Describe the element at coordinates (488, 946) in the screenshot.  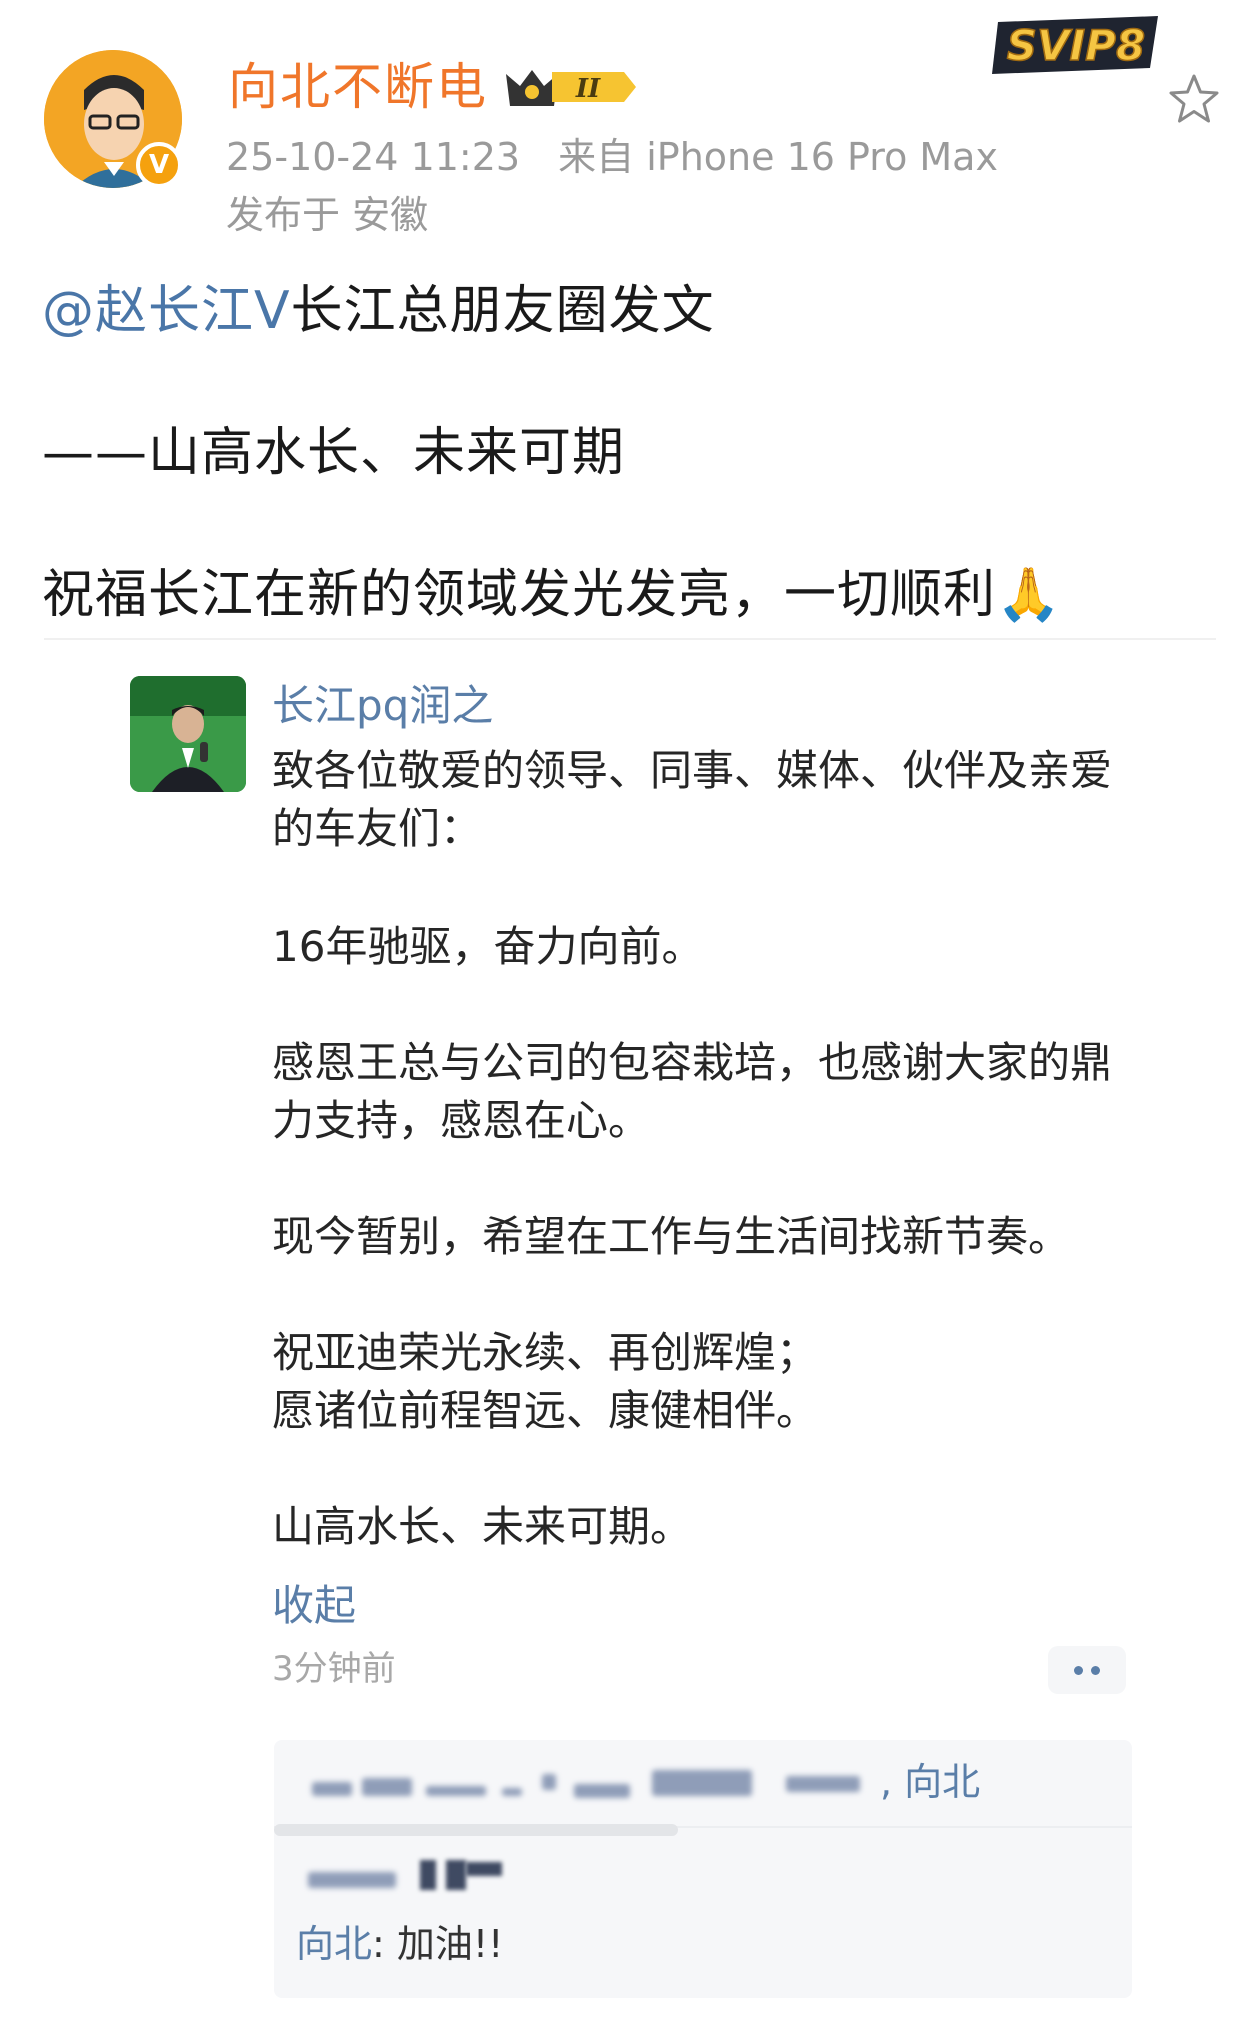
I see `quoted-text-line: 16年驰驱，奋力向前。` at that location.